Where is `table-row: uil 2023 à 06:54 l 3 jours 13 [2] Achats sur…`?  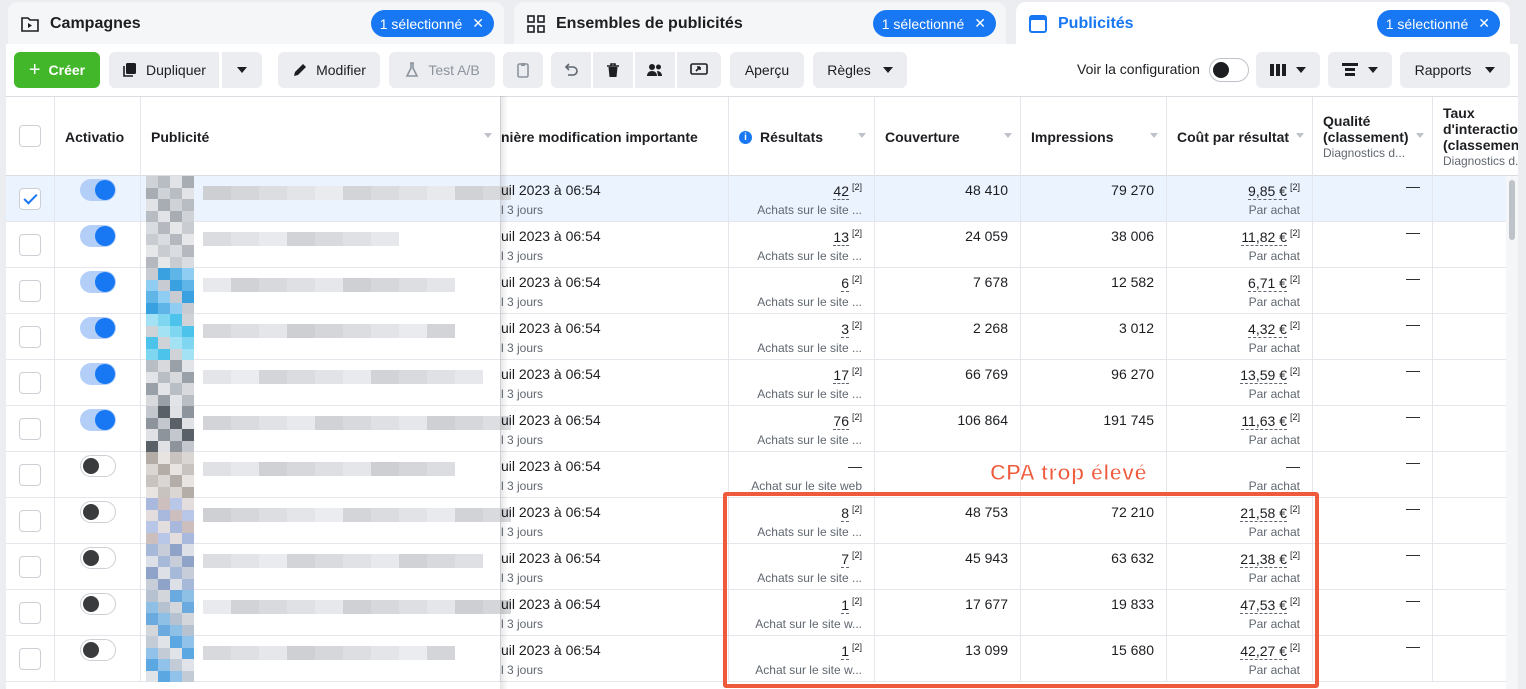
table-row: uil 2023 à 06:54 l 3 jours 13 [2] Achats sur… is located at coordinates (756, 245).